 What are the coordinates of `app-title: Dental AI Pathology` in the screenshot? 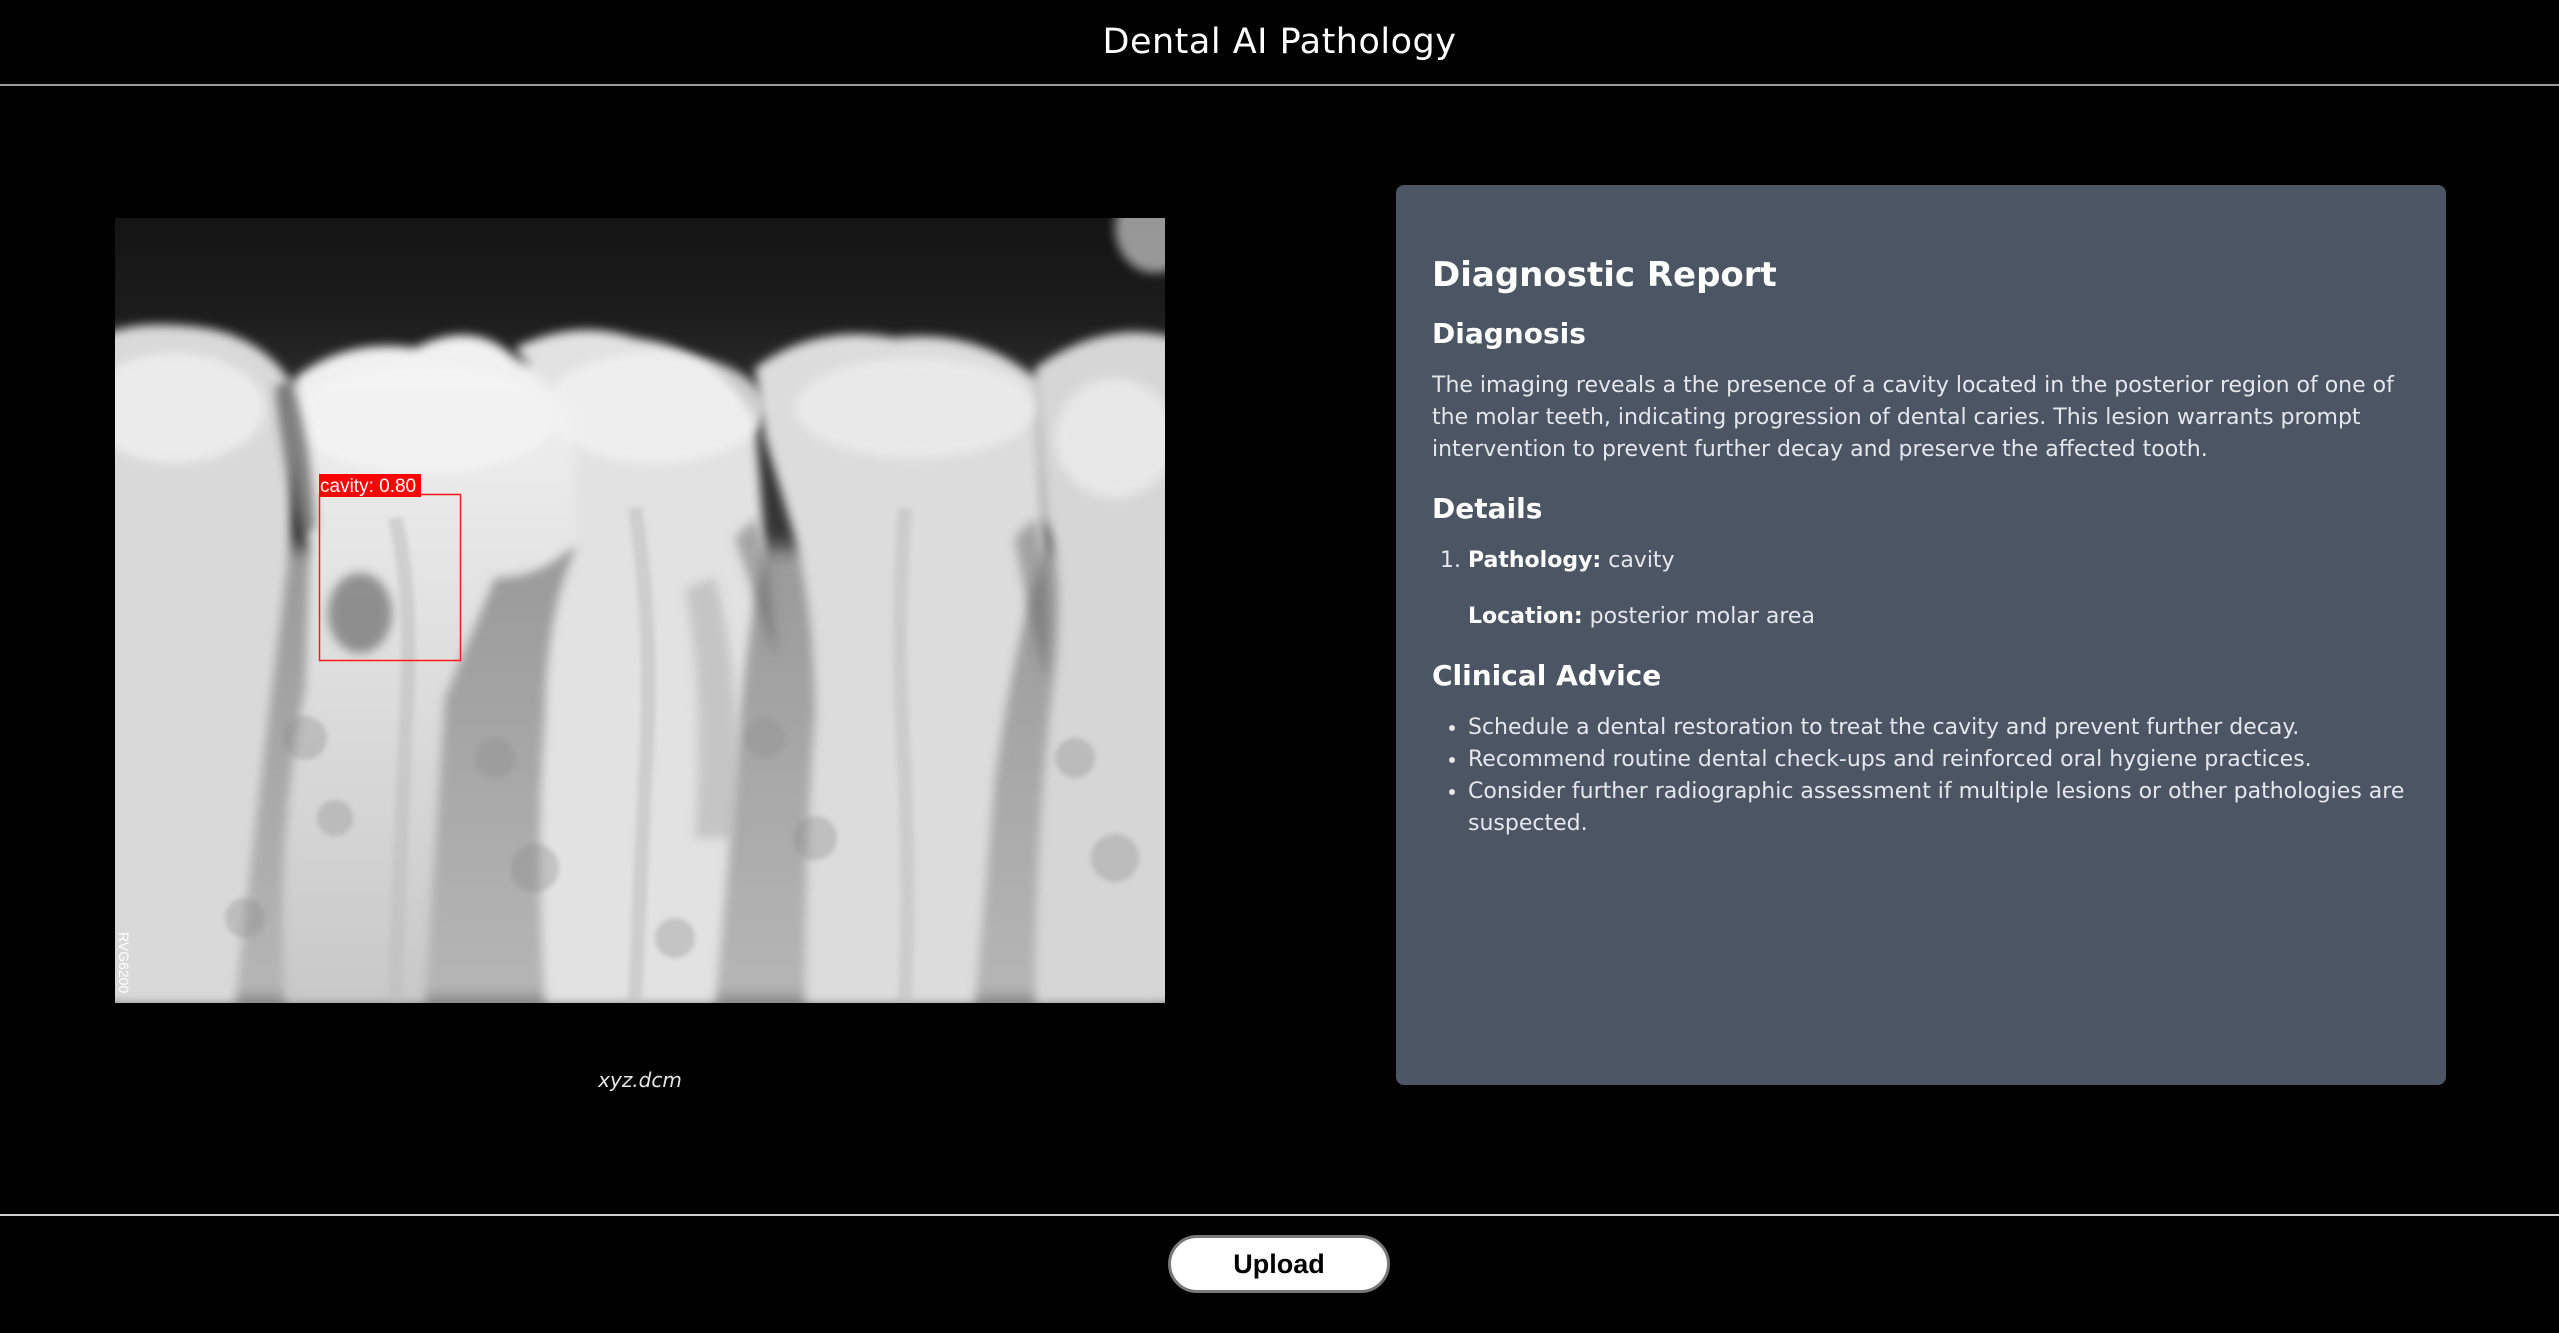 It's located at (1279, 42).